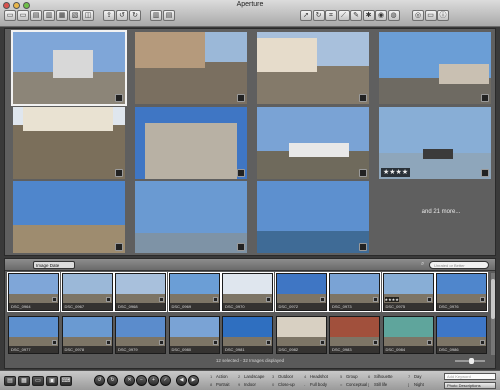  Describe the element at coordinates (165, 380) in the screenshot. I see `select-icon: ✓` at that location.